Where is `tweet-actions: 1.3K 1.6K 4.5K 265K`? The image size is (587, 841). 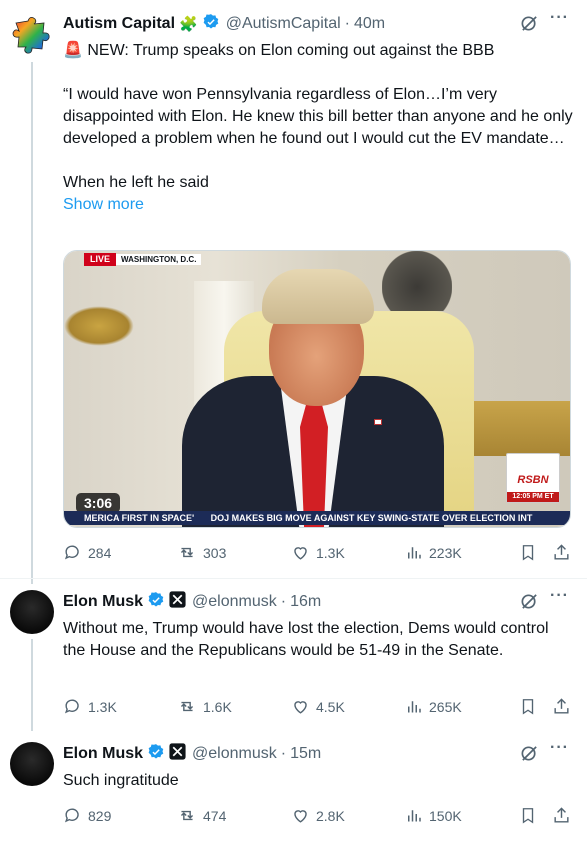 tweet-actions: 1.3K 1.6K 4.5K 265K is located at coordinates (319, 708).